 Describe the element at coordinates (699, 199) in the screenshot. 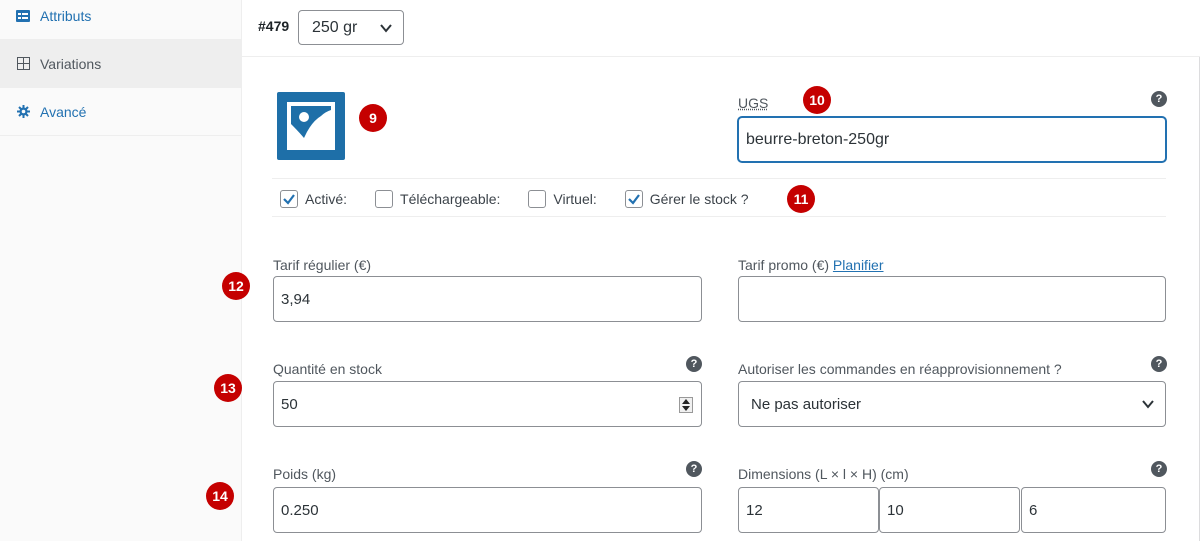

I see `checkbox-label: Gérer le stock ?` at that location.